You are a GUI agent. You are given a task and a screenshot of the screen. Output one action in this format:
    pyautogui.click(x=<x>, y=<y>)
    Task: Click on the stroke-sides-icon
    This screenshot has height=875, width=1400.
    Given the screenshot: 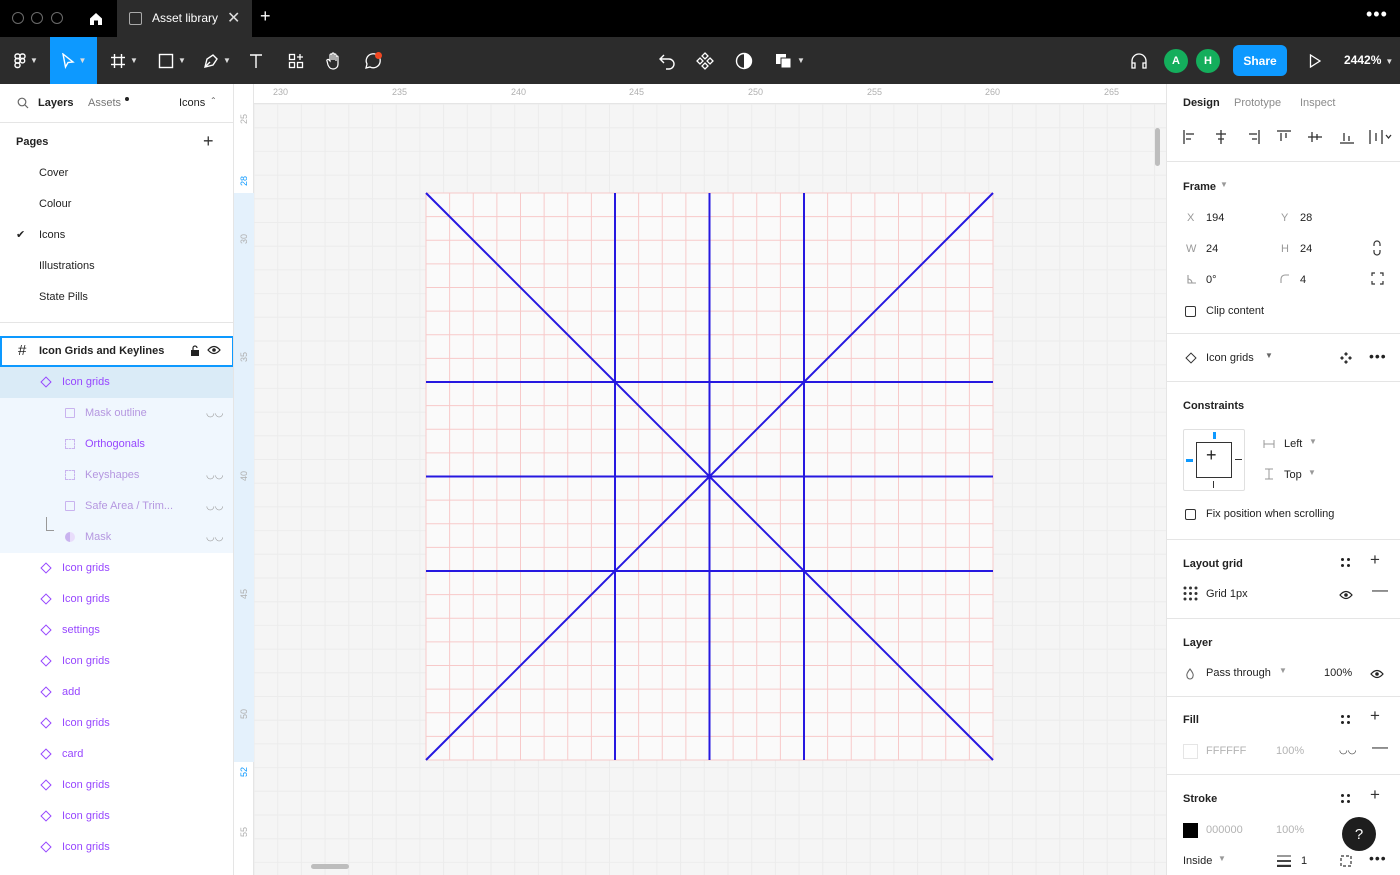 What is the action you would take?
    pyautogui.click(x=1346, y=861)
    